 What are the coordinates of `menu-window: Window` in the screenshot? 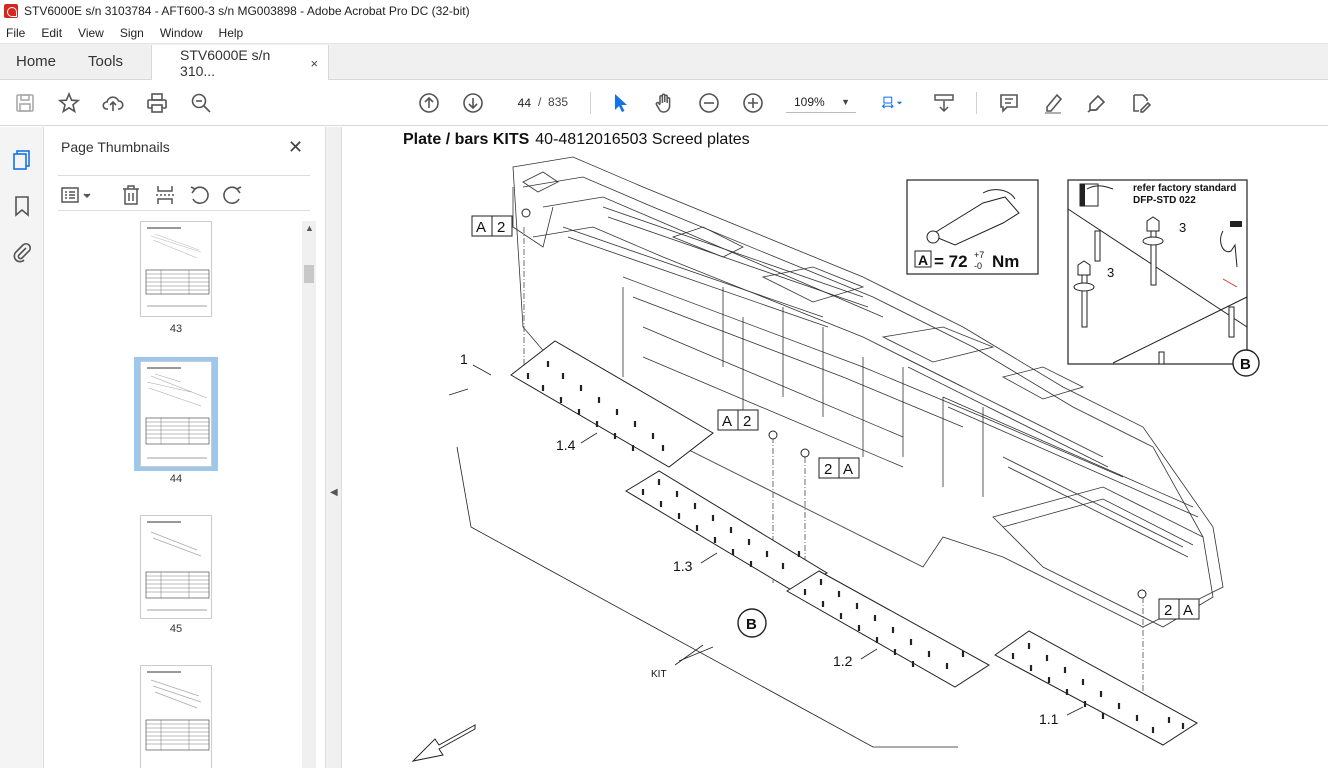 It's located at (181, 33).